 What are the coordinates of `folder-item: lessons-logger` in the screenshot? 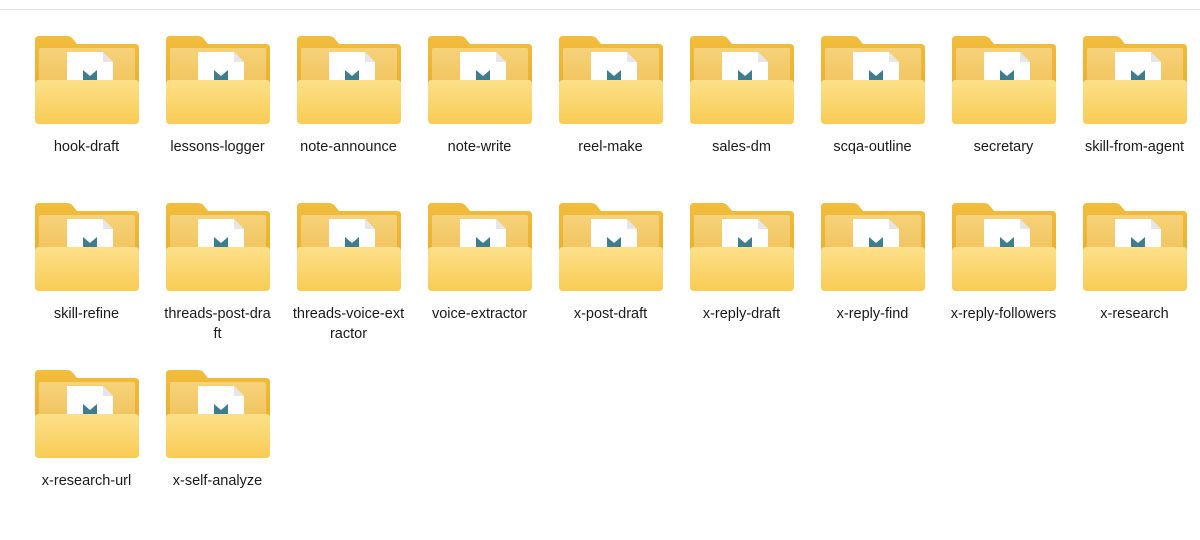 It's located at (217, 113).